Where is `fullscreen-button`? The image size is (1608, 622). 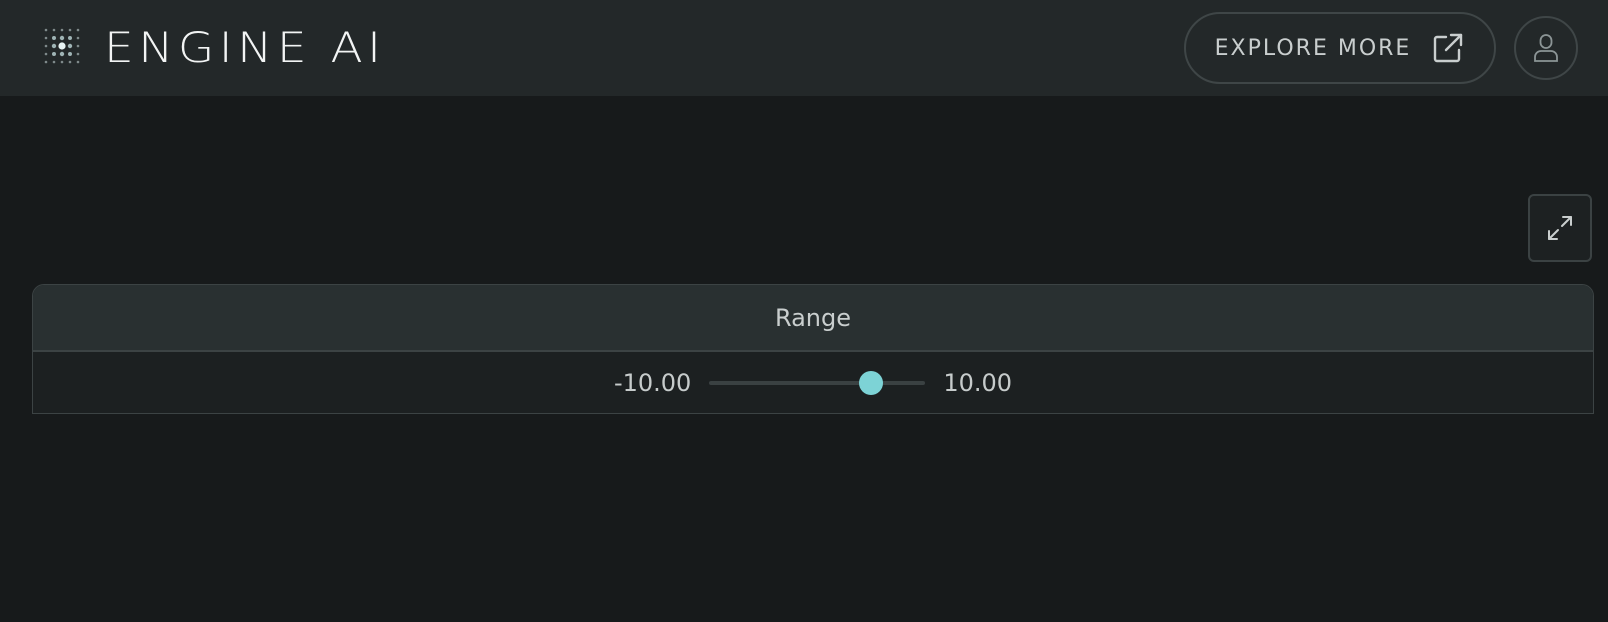 fullscreen-button is located at coordinates (1560, 228).